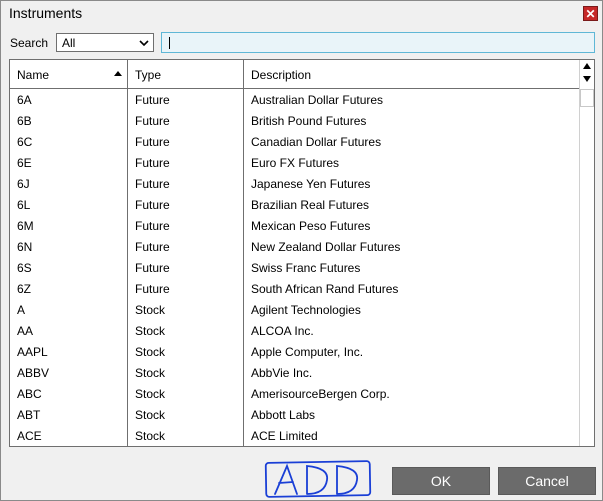 The height and width of the screenshot is (501, 603). Describe the element at coordinates (169, 43) in the screenshot. I see `text-cursor` at that location.